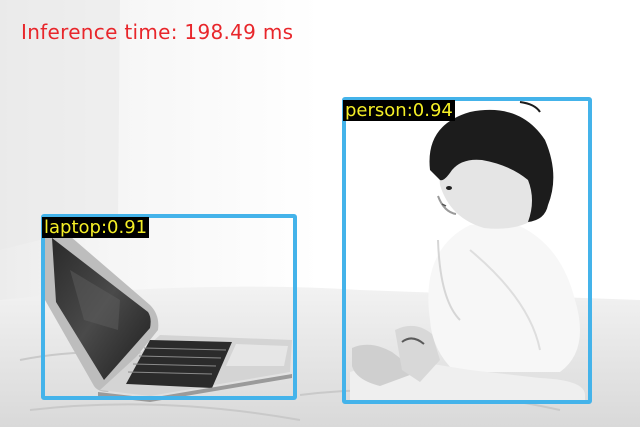 This screenshot has width=640, height=427. I want to click on laptop-detection-label: laptop:0.91, so click(96, 227).